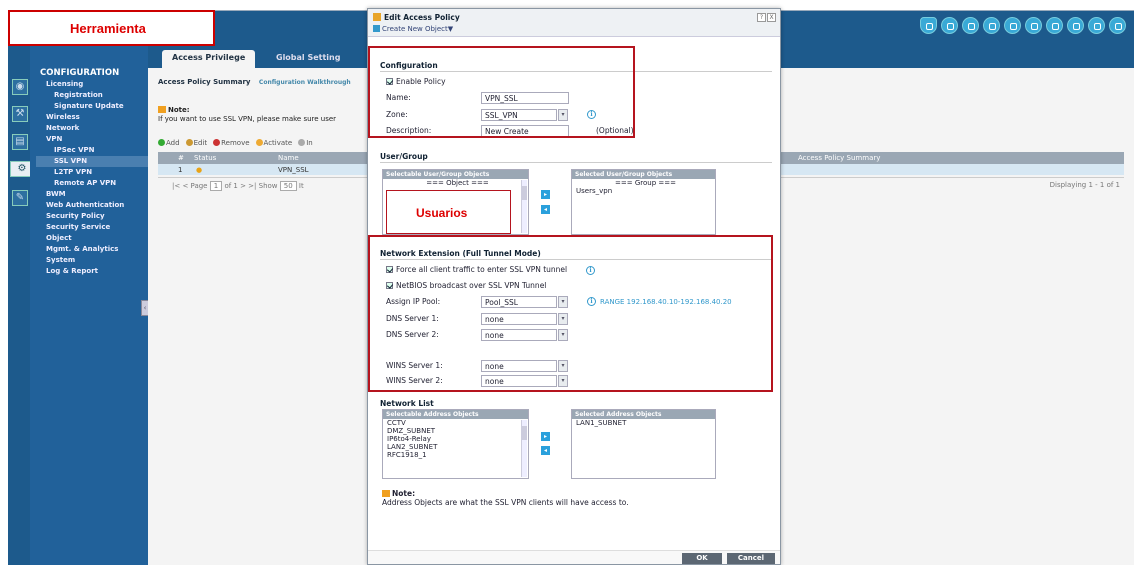  Describe the element at coordinates (92, 95) in the screenshot. I see `nav-registration: Registration` at that location.